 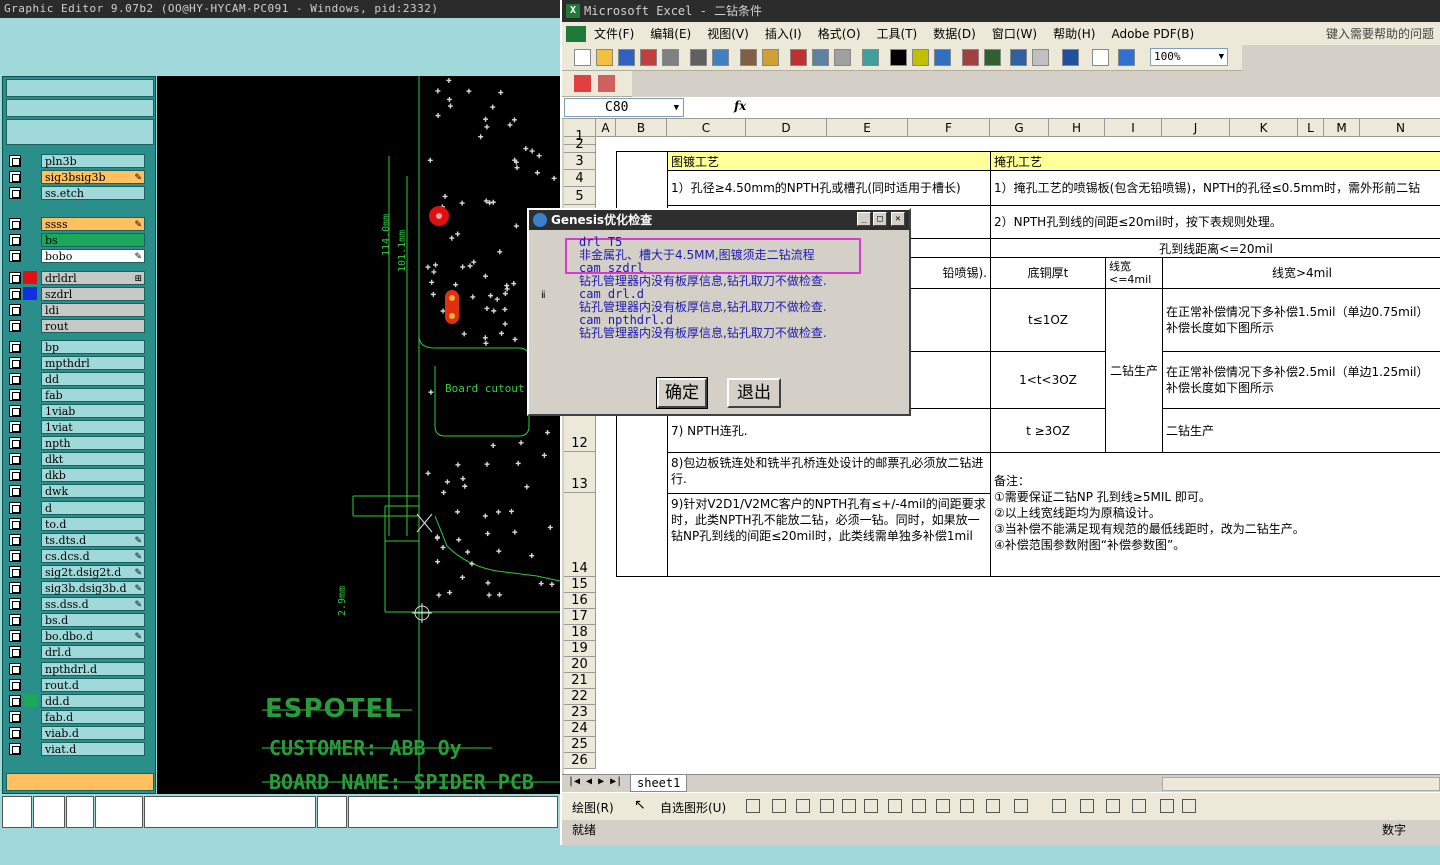 What do you see at coordinates (93, 410) in the screenshot?
I see `layer-name: 1viab` at bounding box center [93, 410].